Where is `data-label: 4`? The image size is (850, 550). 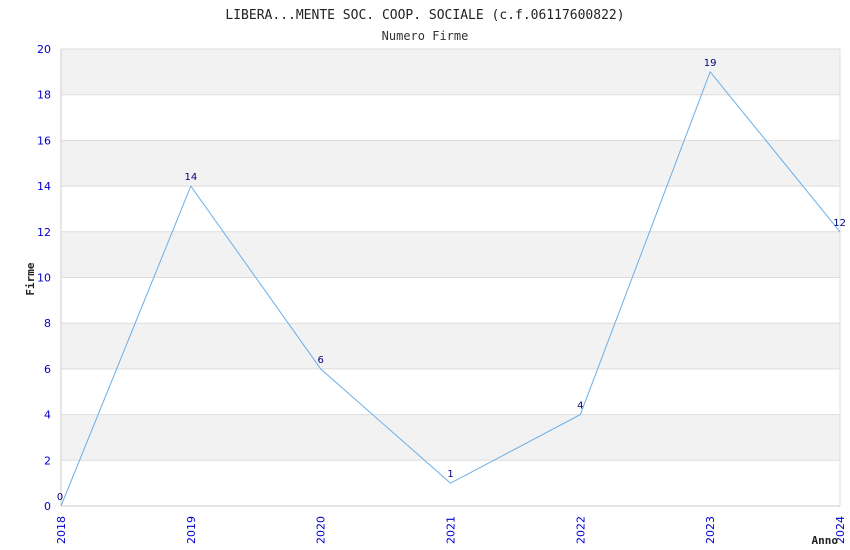 data-label: 4 is located at coordinates (580, 406).